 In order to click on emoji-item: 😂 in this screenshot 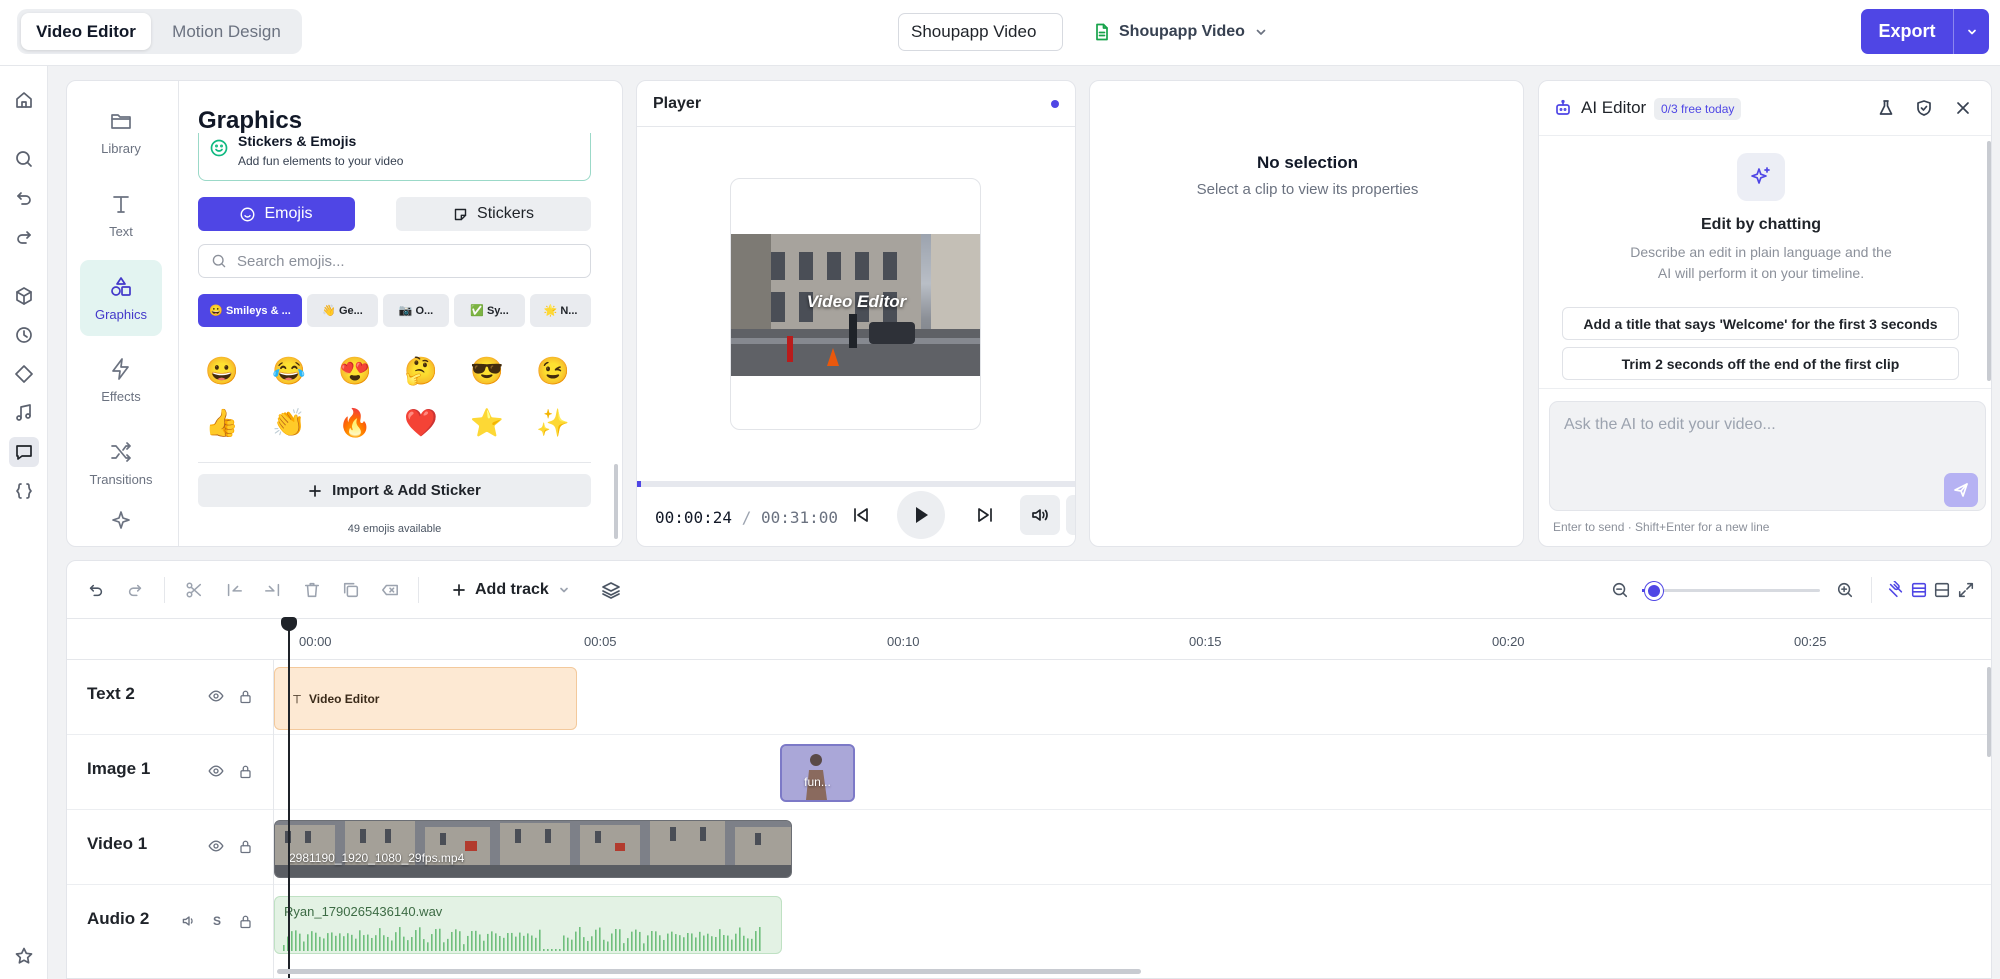, I will do `click(289, 371)`.